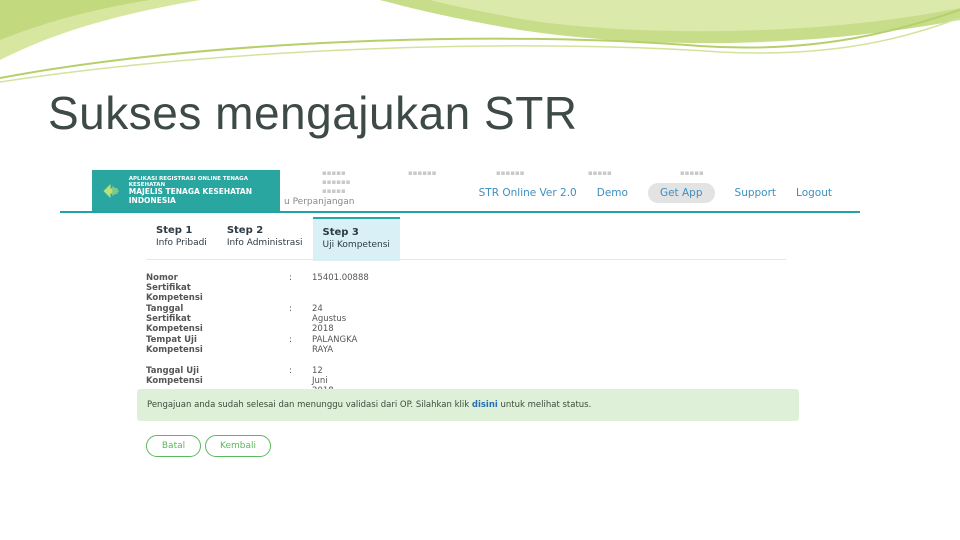 The height and width of the screenshot is (540, 960). What do you see at coordinates (111, 190) in the screenshot?
I see `leaf-arrows-logo-icon` at bounding box center [111, 190].